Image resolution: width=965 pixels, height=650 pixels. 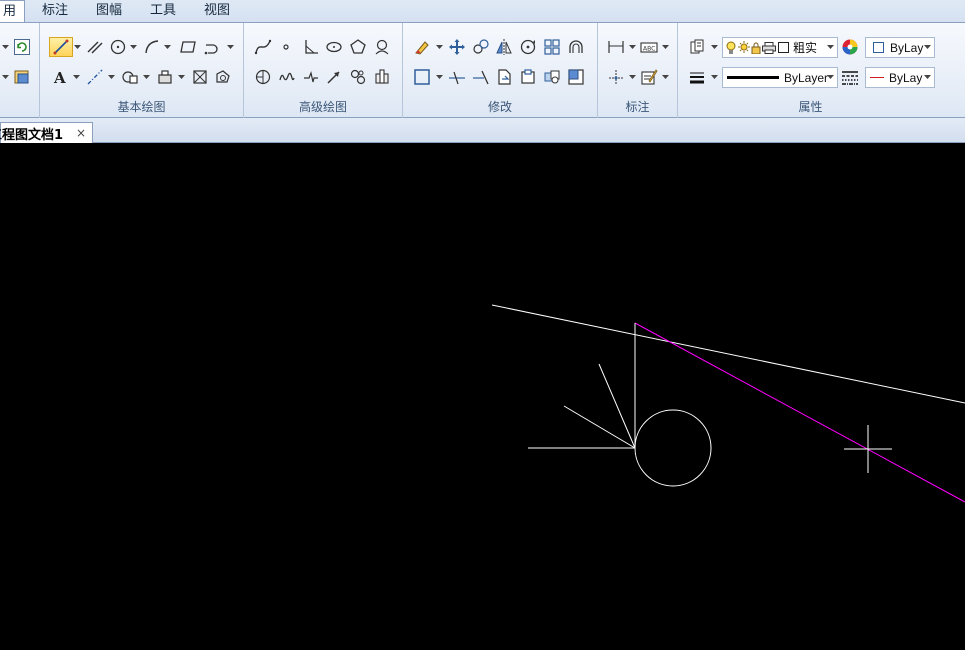 What do you see at coordinates (46, 132) in the screenshot?
I see `document-tab: 工程图文档1 ×` at bounding box center [46, 132].